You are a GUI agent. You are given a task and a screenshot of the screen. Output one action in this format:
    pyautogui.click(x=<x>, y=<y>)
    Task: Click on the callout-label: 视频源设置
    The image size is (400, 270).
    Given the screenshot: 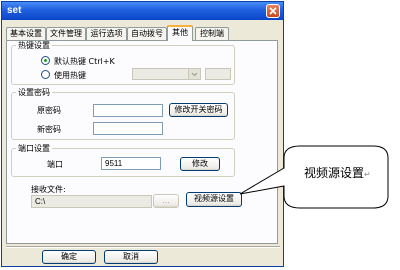 What is the action you would take?
    pyautogui.click(x=334, y=173)
    